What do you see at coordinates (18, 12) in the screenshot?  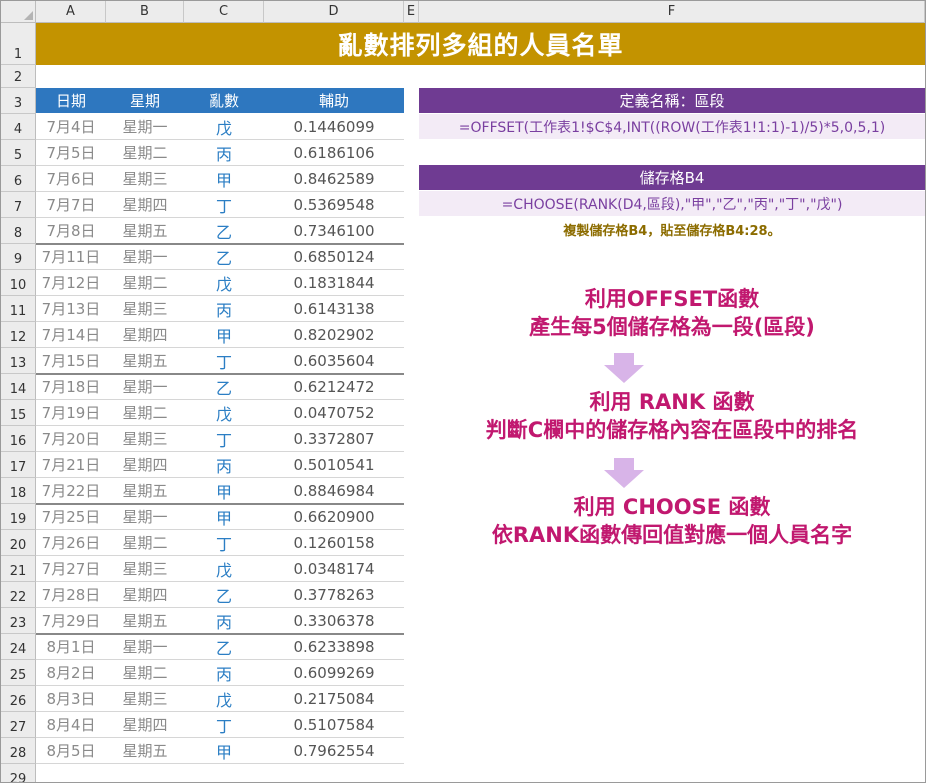 I see `select-all-corner` at bounding box center [18, 12].